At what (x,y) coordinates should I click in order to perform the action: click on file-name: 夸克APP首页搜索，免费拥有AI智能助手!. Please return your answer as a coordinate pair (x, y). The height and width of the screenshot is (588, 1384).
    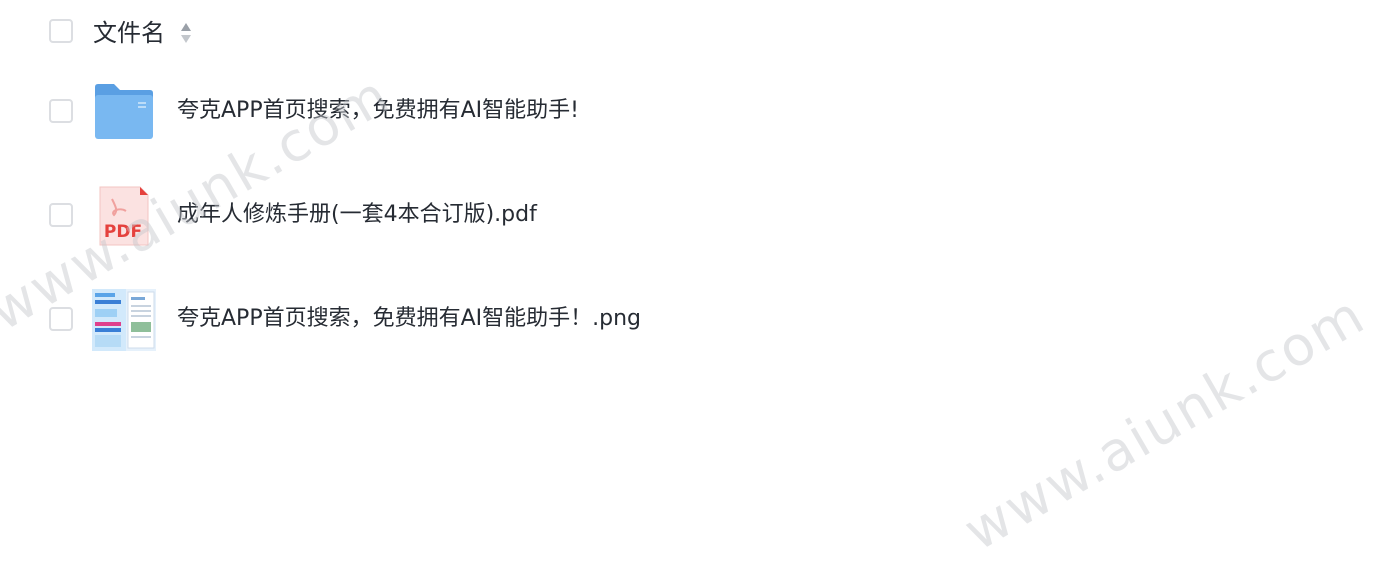
    Looking at the image, I should click on (378, 111).